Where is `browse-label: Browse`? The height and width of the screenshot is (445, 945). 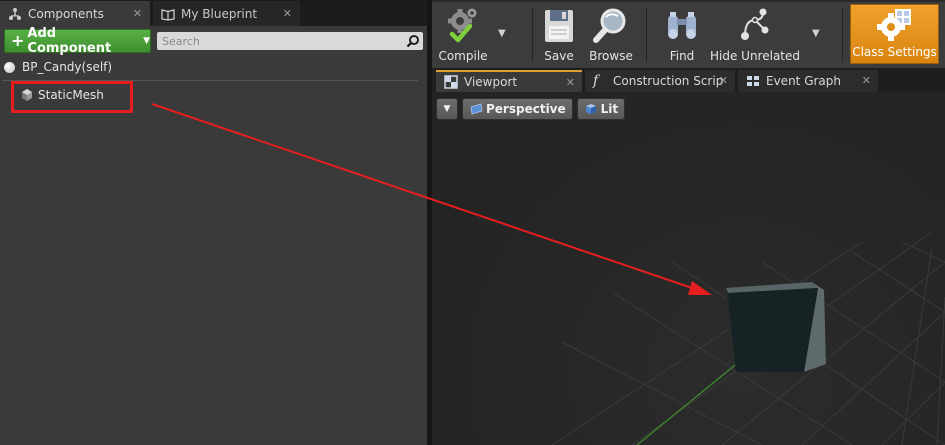 browse-label: Browse is located at coordinates (611, 56).